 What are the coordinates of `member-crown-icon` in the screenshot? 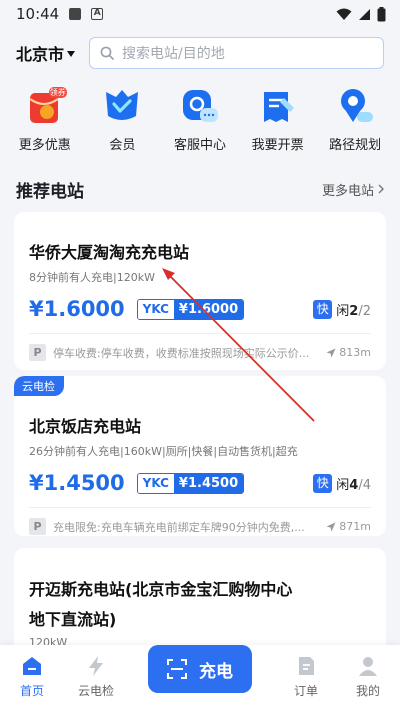 It's located at (122, 106).